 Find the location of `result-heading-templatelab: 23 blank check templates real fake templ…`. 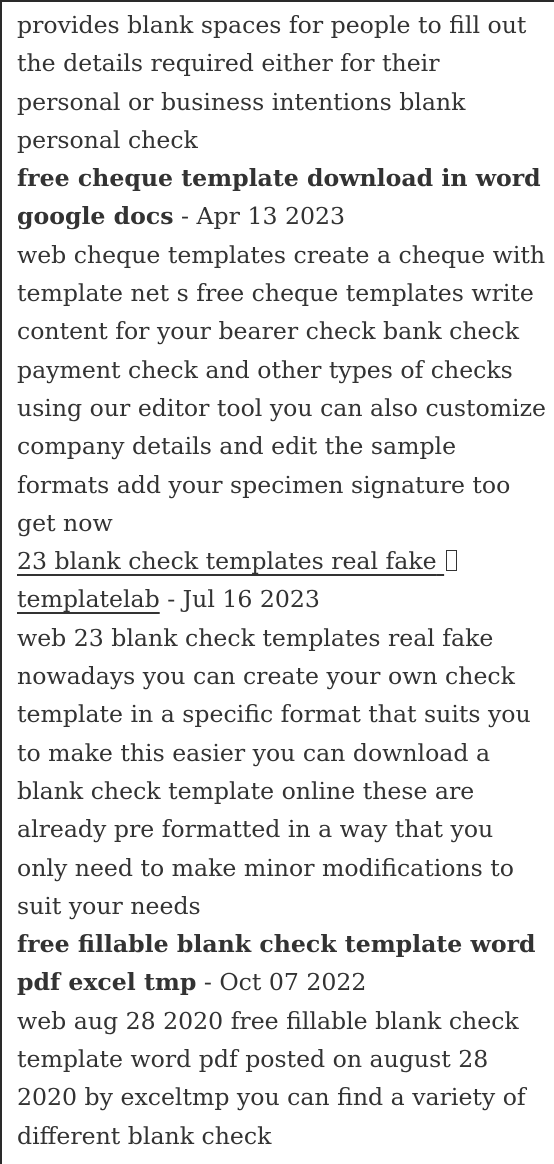

result-heading-templatelab: 23 blank check templates real fake templ… is located at coordinates (282, 580).